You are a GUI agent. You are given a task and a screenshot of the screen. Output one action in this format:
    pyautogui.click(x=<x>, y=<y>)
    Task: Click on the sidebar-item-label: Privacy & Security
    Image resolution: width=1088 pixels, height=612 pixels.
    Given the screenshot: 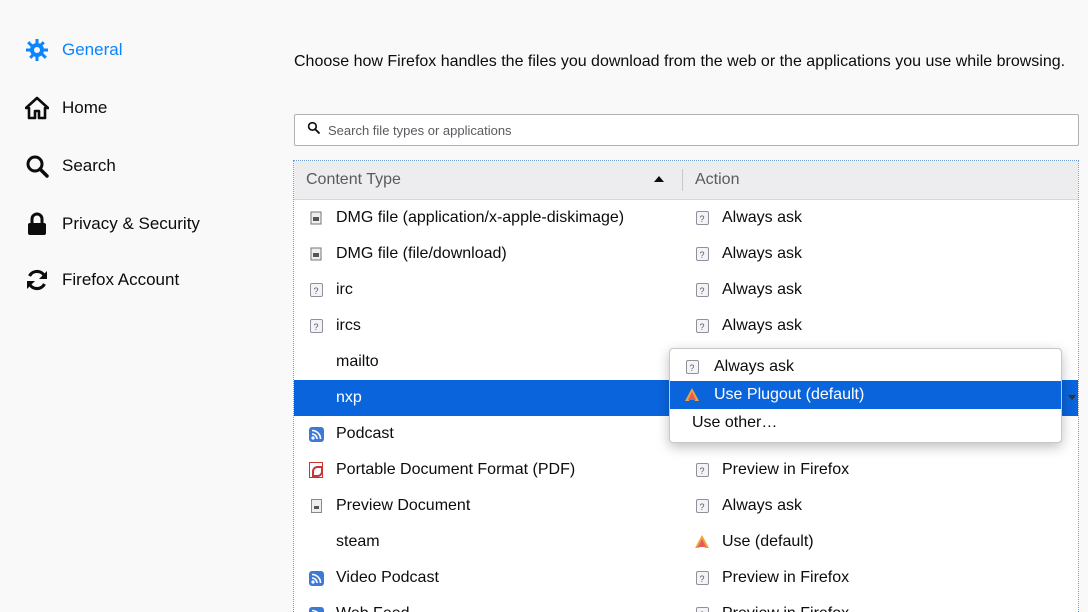 What is the action you would take?
    pyautogui.click(x=131, y=223)
    